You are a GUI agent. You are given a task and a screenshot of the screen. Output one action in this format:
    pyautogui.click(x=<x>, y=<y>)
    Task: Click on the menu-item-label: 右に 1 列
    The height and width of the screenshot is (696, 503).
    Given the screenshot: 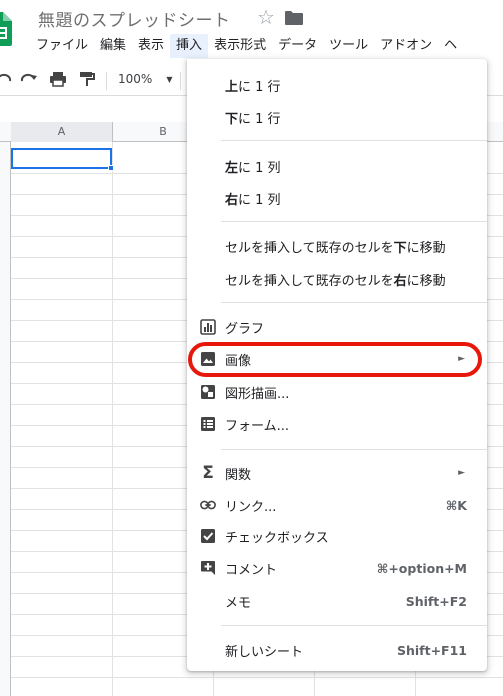 What is the action you would take?
    pyautogui.click(x=253, y=200)
    